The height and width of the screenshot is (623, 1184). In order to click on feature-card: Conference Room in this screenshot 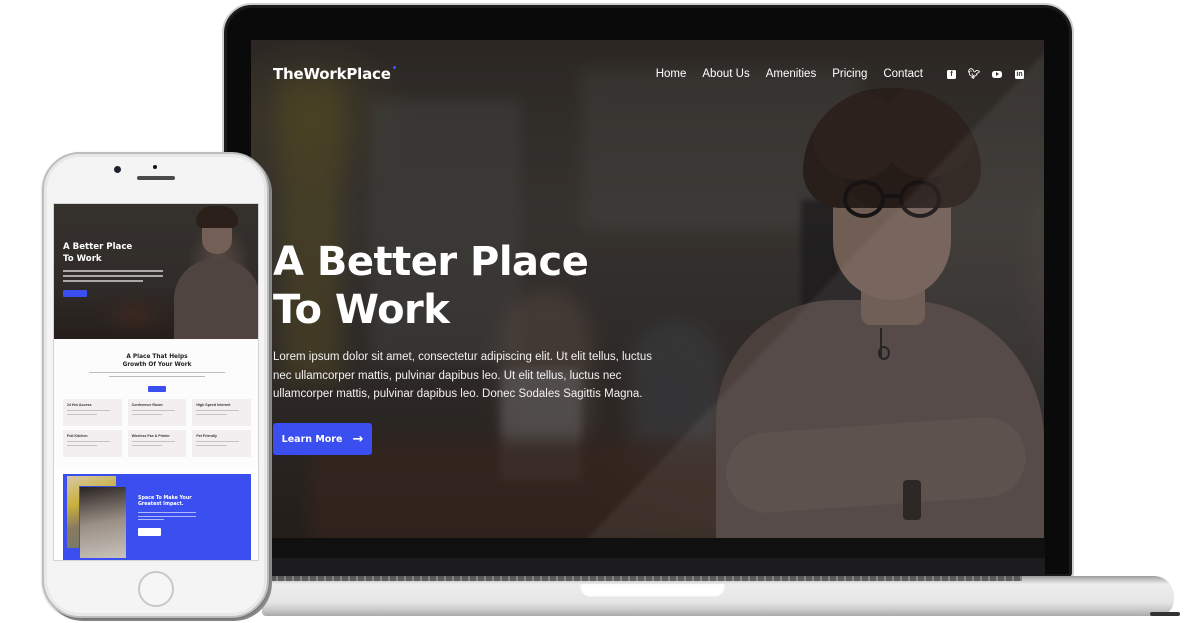, I will do `click(157, 412)`.